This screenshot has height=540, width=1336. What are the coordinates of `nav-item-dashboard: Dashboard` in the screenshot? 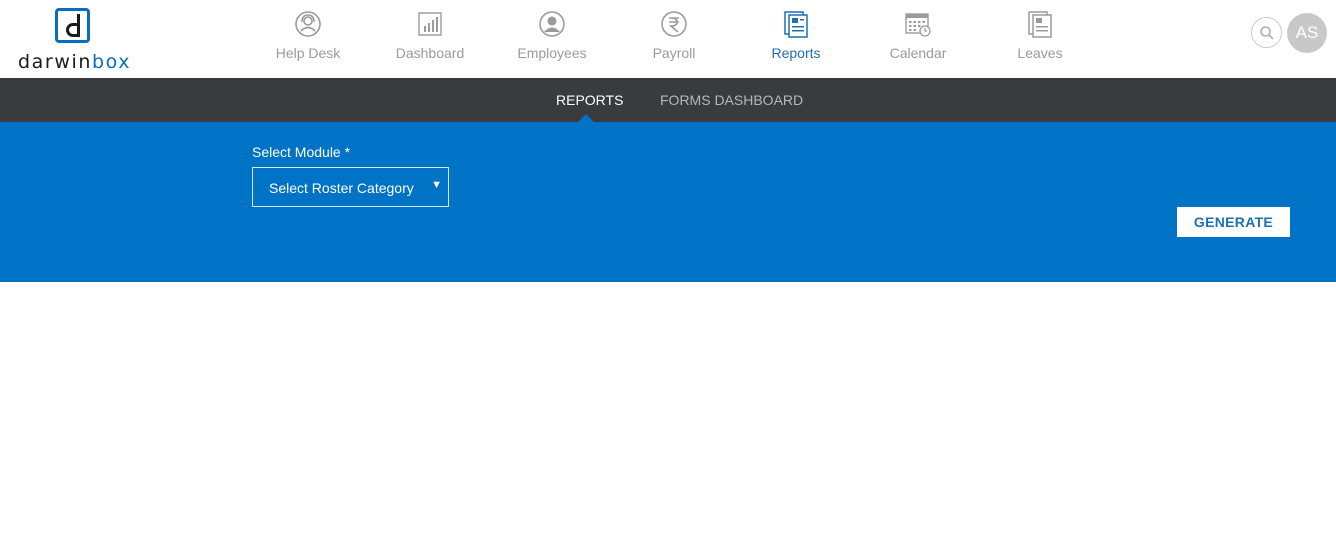 It's located at (430, 39).